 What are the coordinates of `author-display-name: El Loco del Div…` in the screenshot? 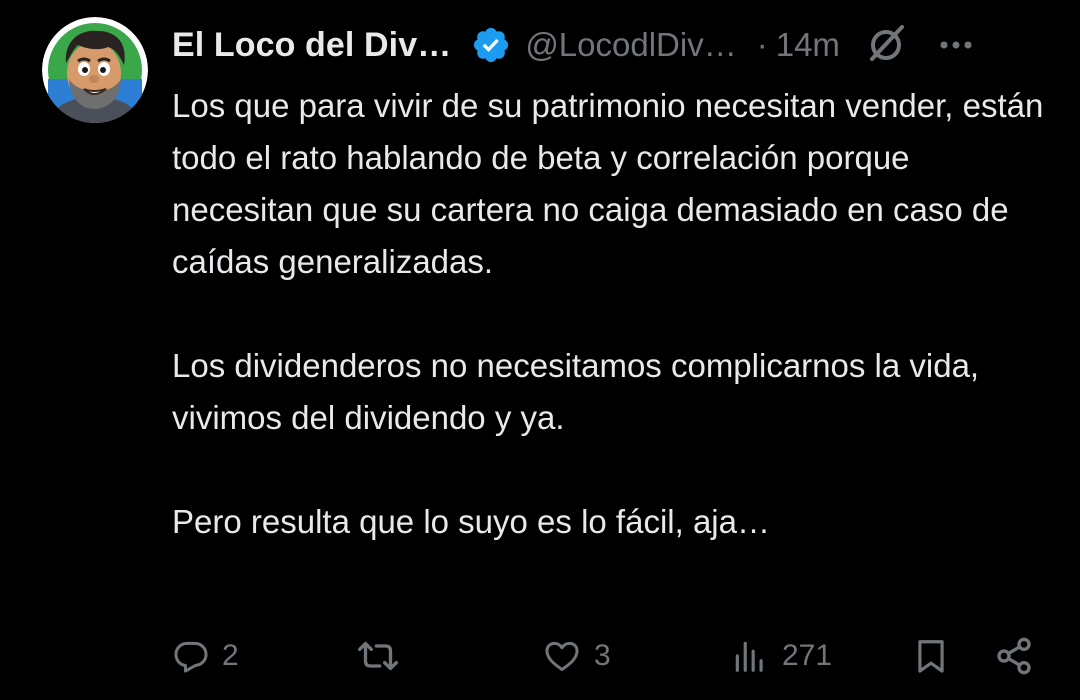 It's located at (311, 45).